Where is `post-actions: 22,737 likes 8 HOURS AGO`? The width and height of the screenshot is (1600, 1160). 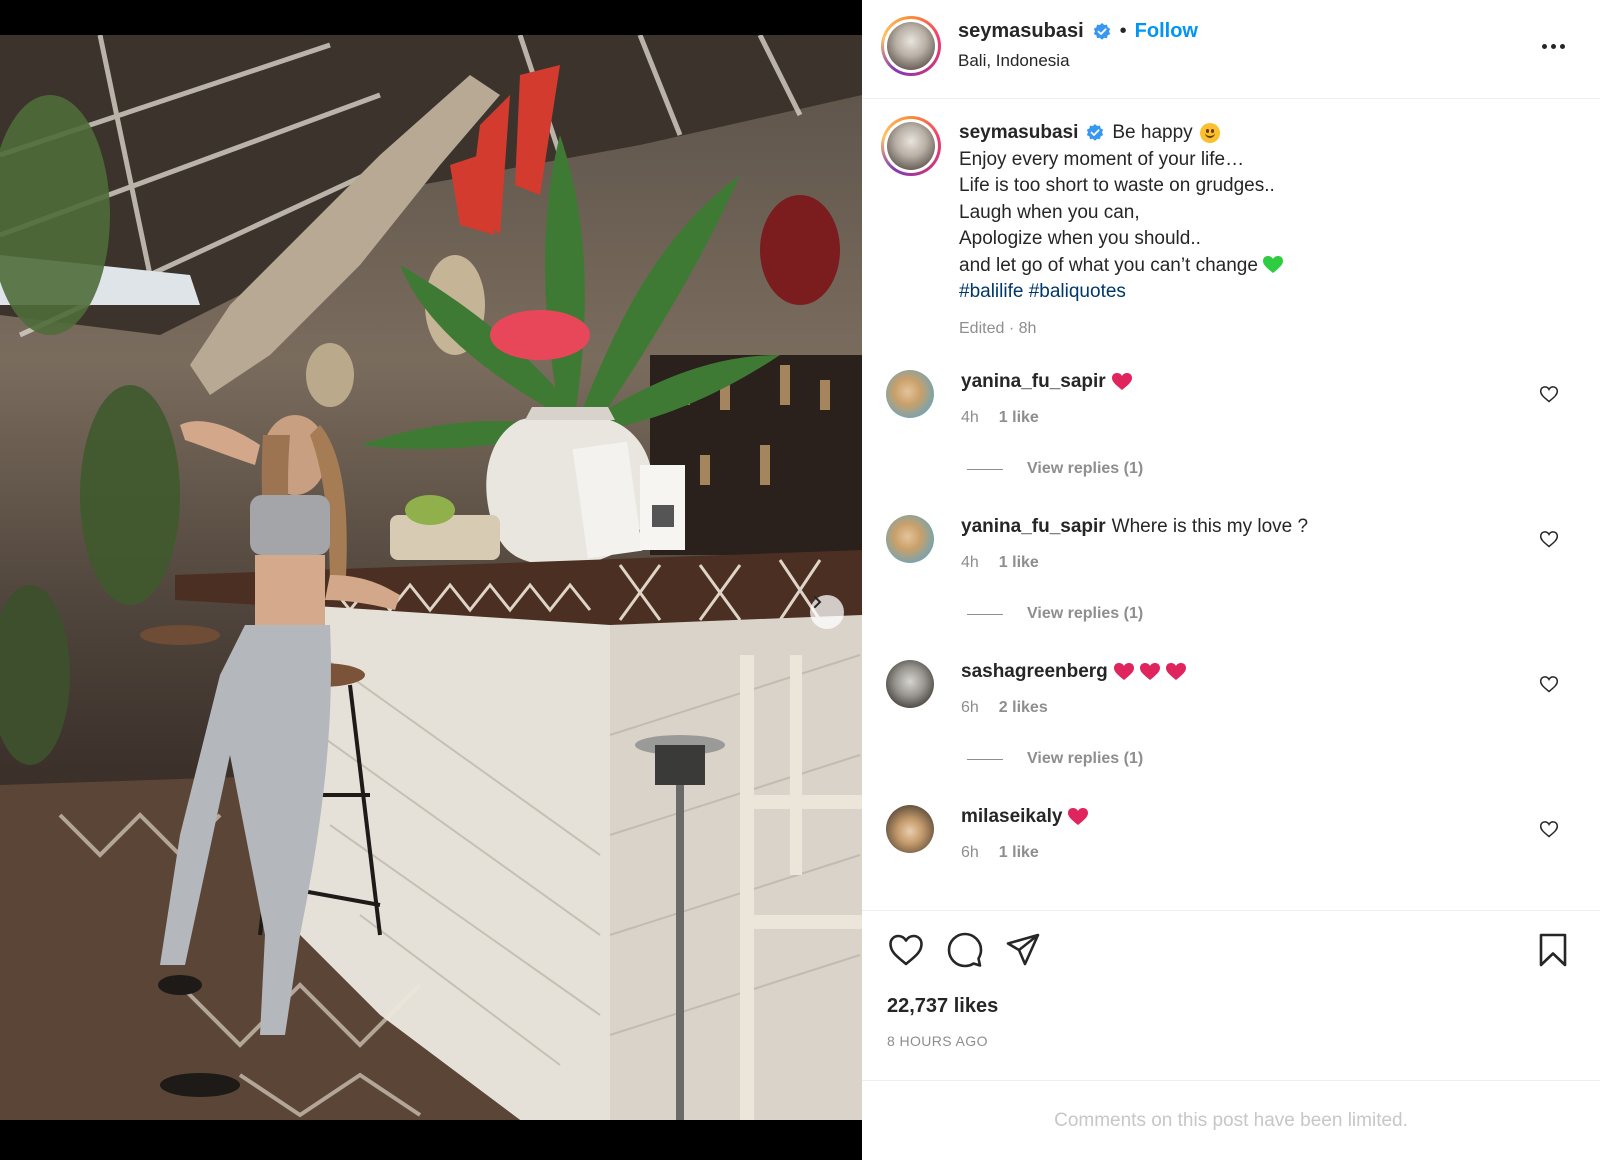 post-actions: 22,737 likes 8 HOURS AGO is located at coordinates (1231, 995).